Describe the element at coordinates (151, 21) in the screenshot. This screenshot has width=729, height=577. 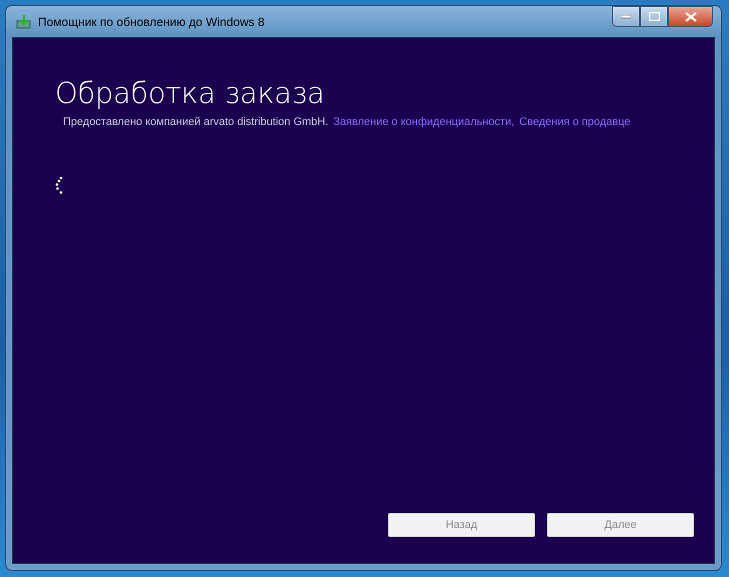
I see `window-title: Помощник по обновлению до Windows 8` at that location.